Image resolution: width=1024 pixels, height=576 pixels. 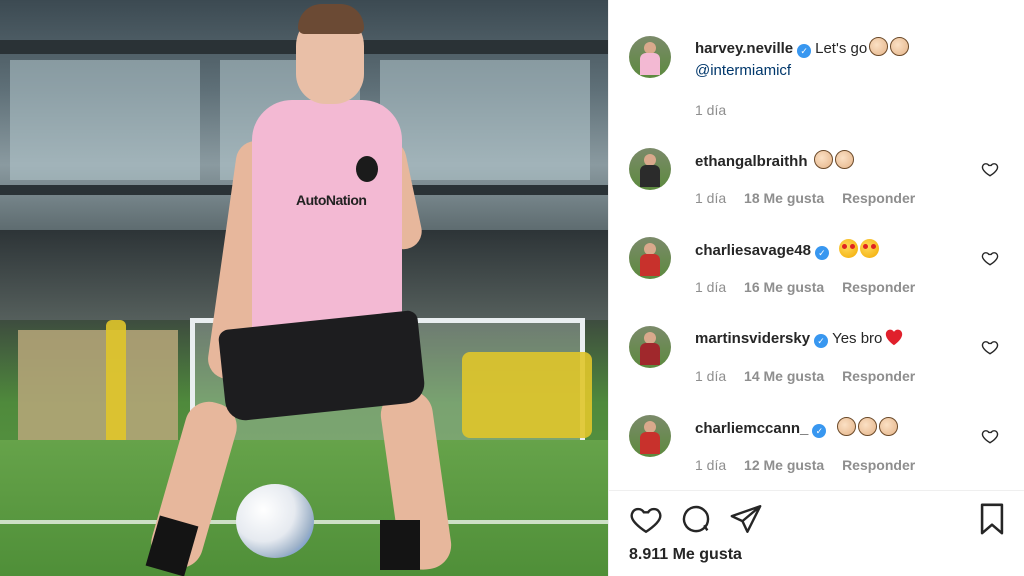 I want to click on comment-text: charliesavage48 ✓, so click(x=840, y=250).